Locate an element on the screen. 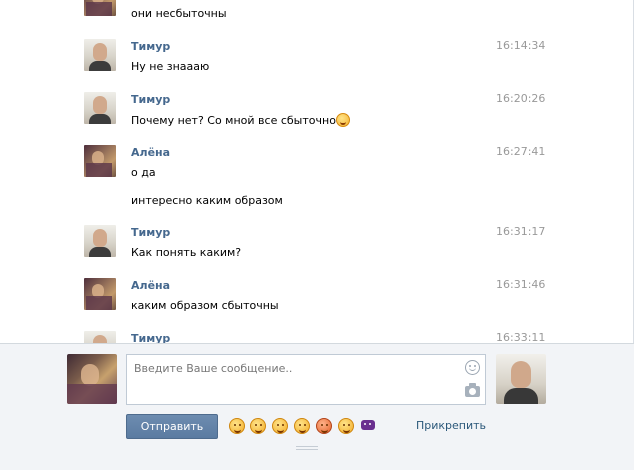 The image size is (634, 470). message-time: 16:31:17 is located at coordinates (531, 231).